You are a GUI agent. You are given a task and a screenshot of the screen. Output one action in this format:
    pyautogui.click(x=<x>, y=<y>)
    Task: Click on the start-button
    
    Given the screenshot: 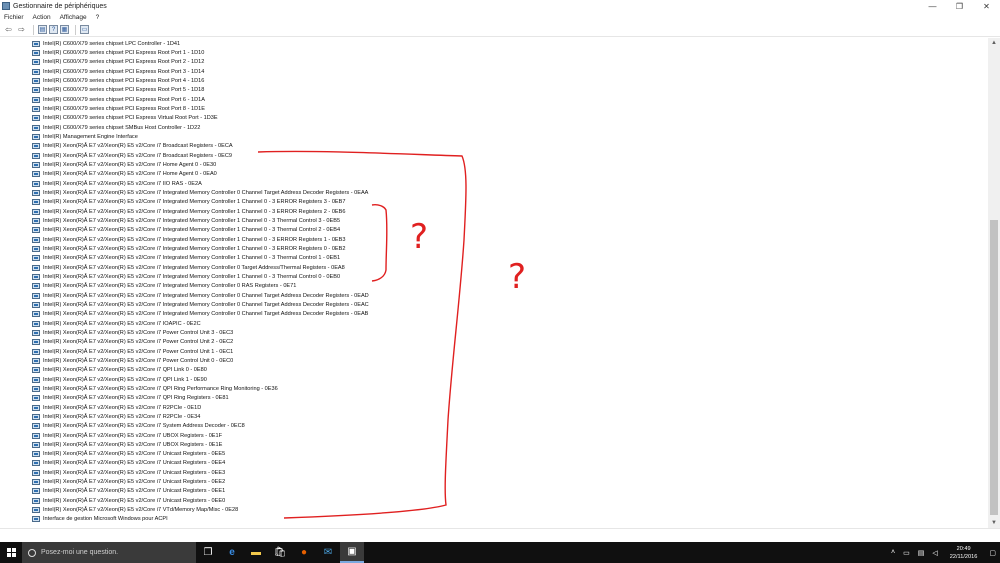 What is the action you would take?
    pyautogui.click(x=11, y=552)
    